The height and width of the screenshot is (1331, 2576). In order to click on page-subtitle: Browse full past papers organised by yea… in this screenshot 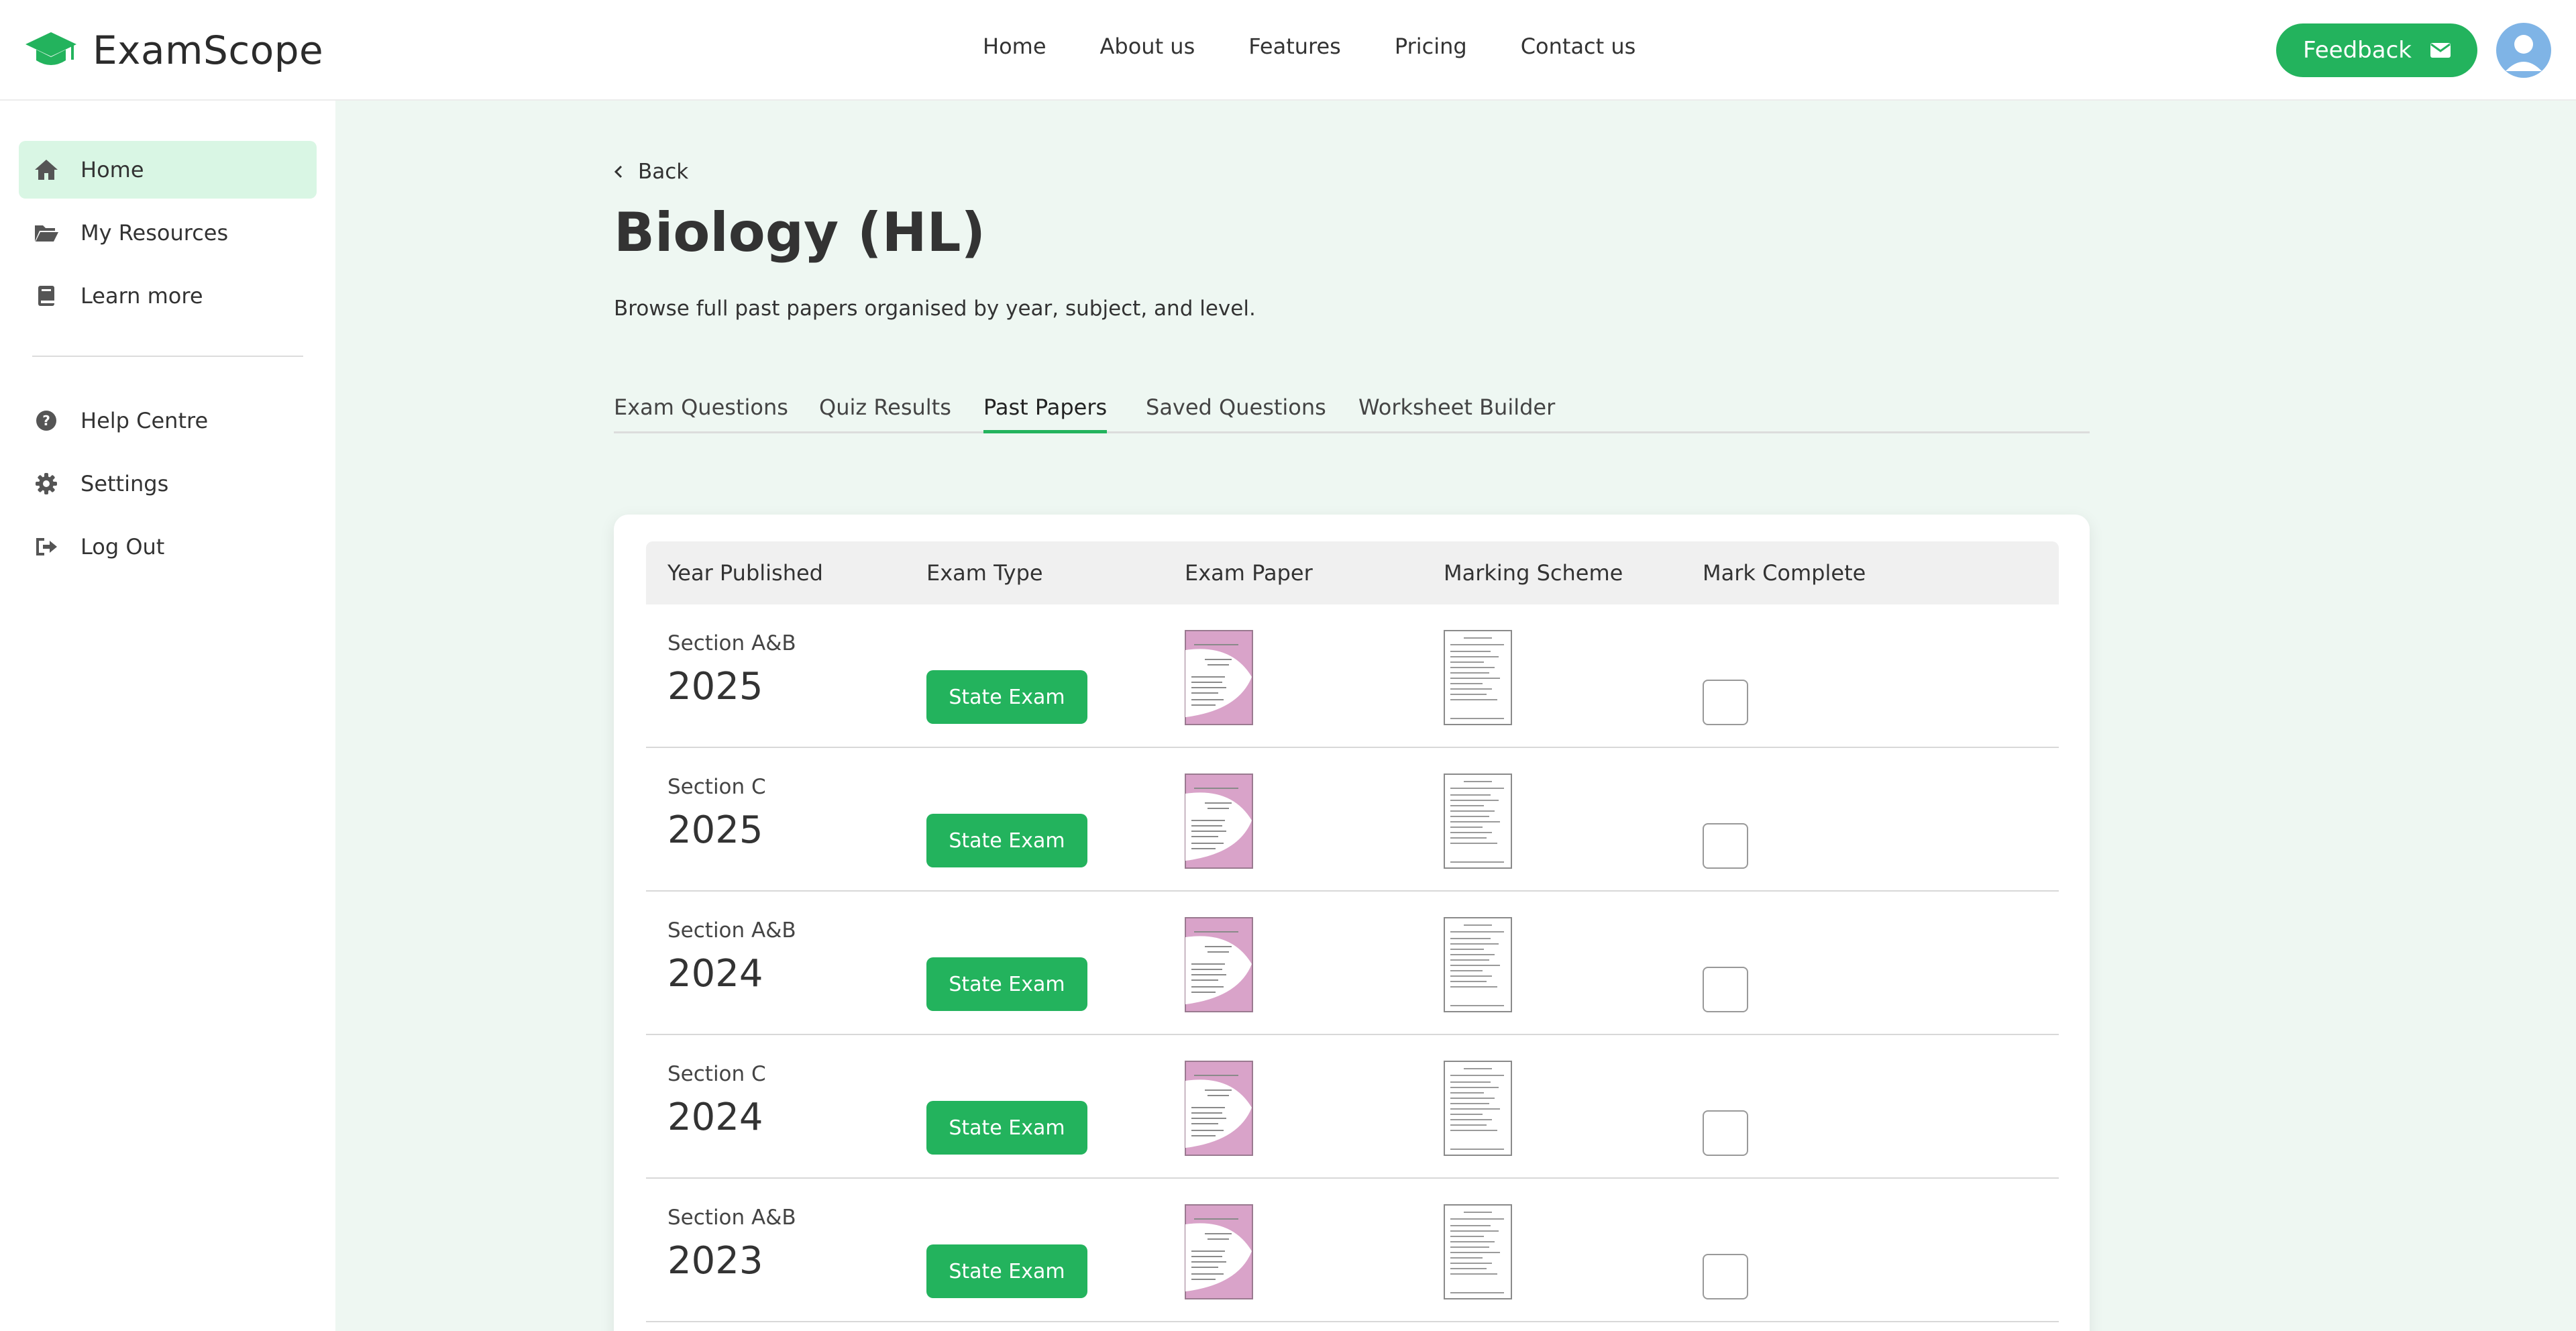, I will do `click(935, 309)`.